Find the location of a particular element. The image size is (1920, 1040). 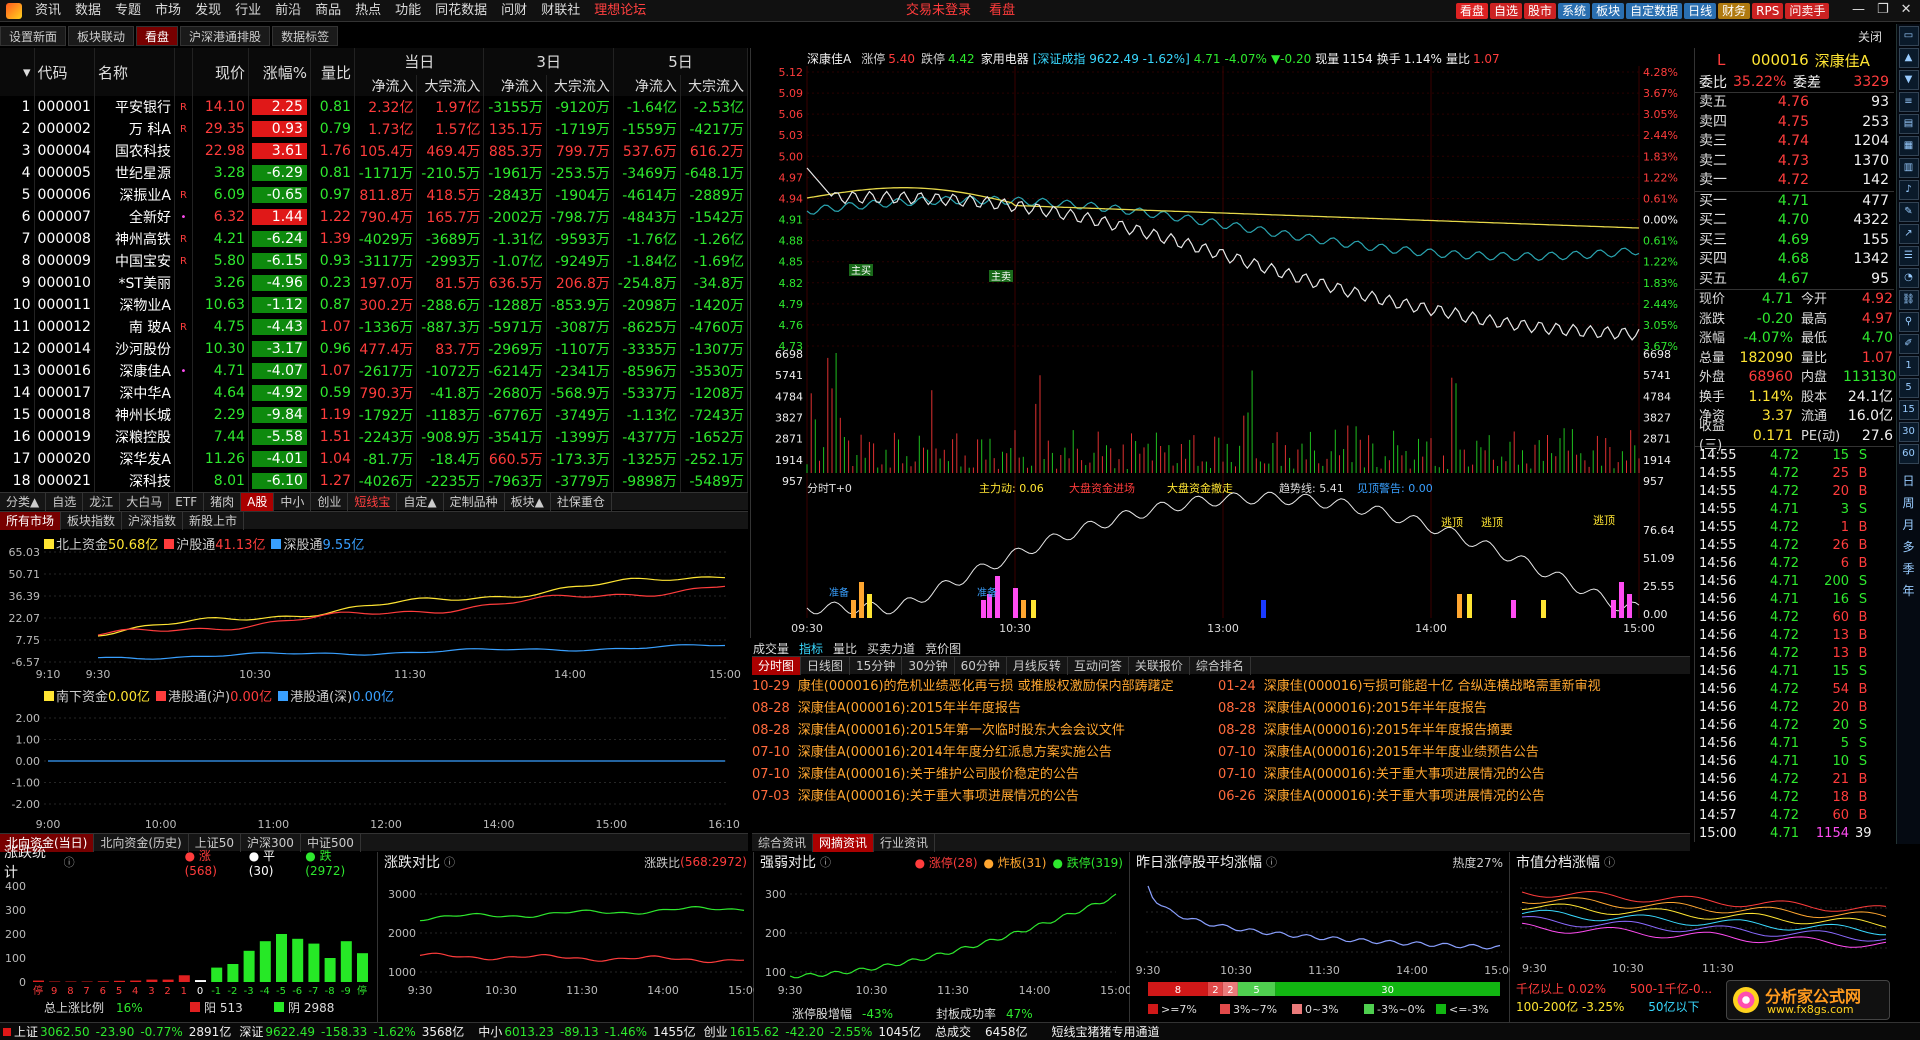

order-level: 买二 4.70 4322 is located at coordinates (1794, 221).